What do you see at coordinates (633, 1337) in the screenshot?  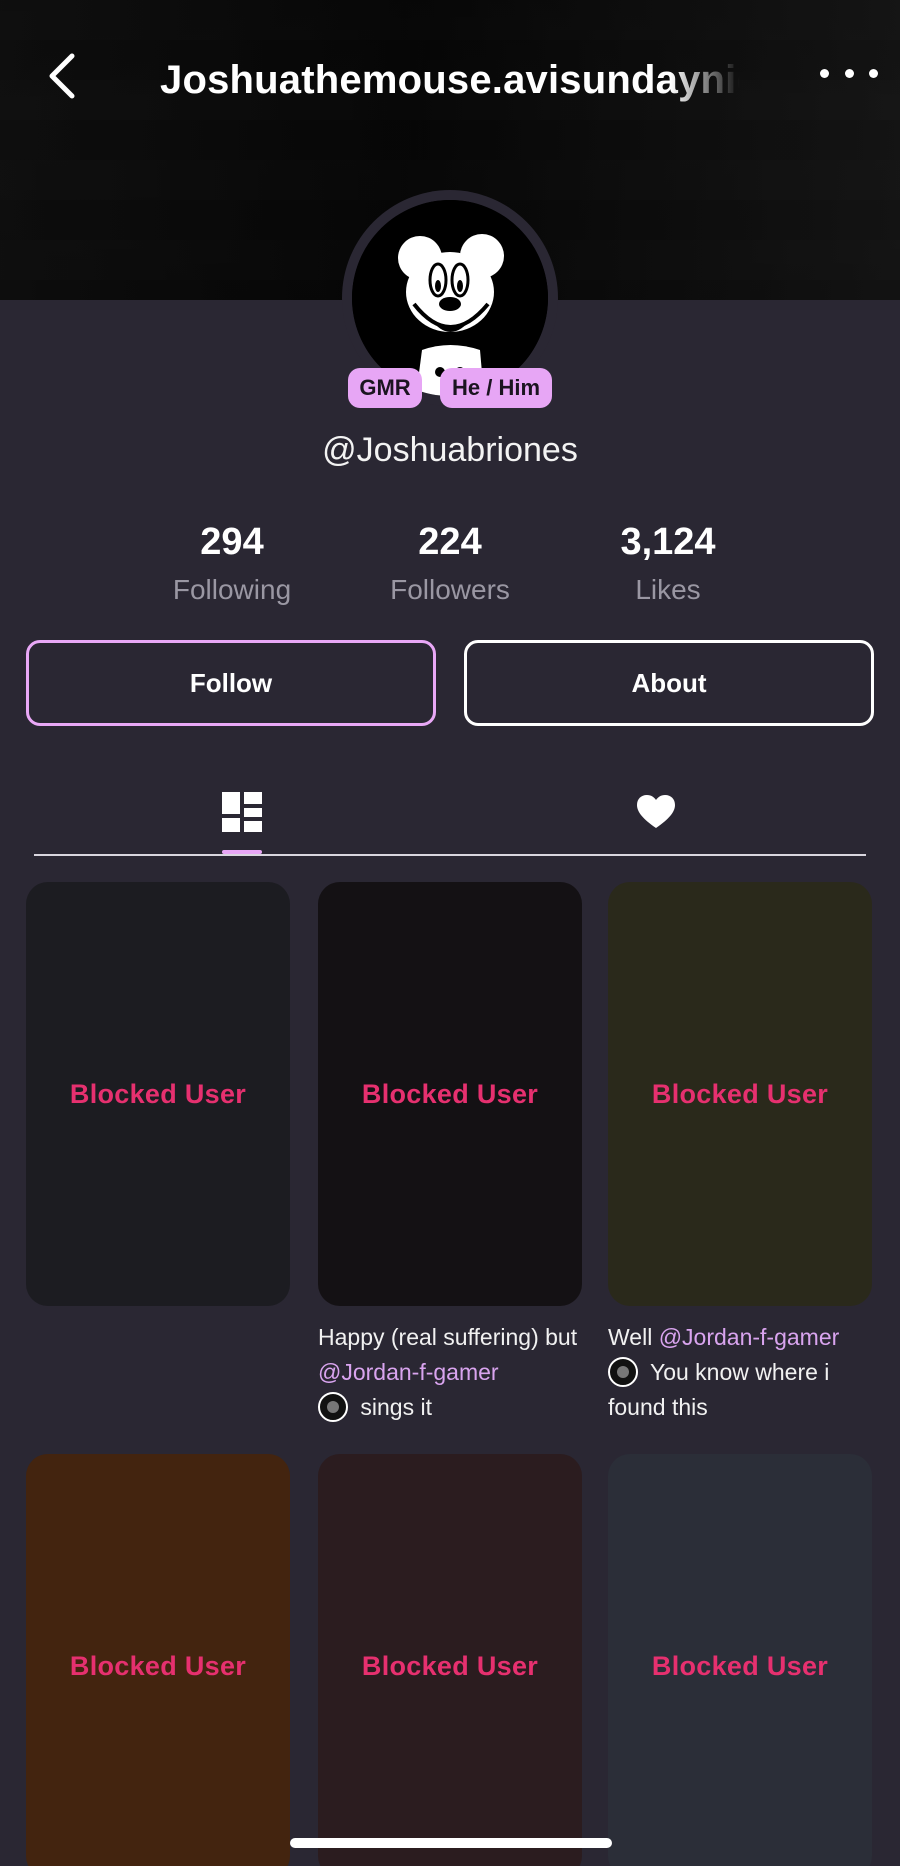 I see `caption-text: Well` at bounding box center [633, 1337].